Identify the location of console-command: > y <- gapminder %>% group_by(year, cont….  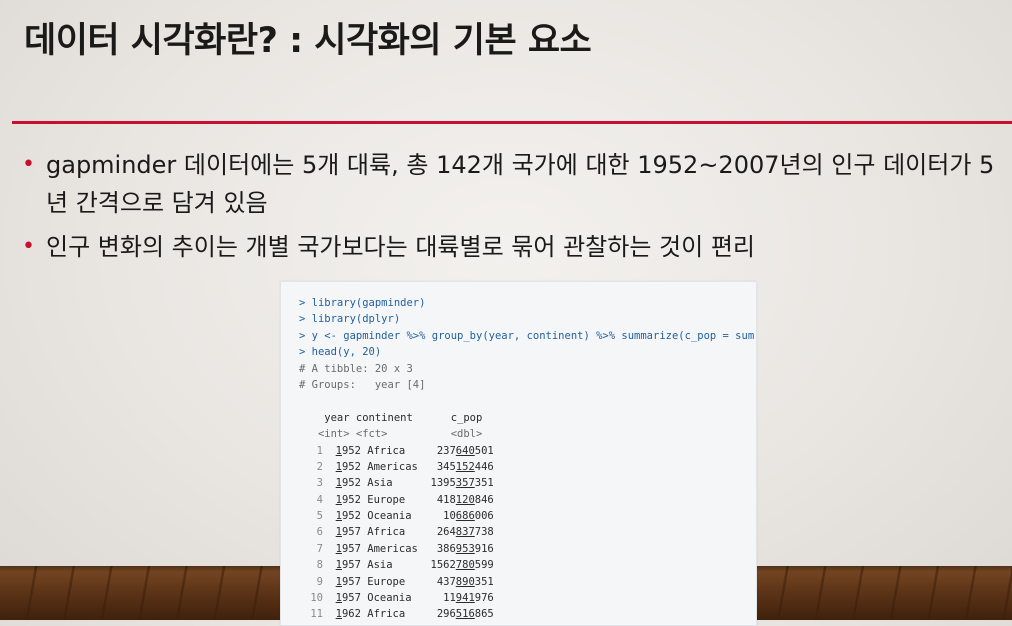
(528, 335).